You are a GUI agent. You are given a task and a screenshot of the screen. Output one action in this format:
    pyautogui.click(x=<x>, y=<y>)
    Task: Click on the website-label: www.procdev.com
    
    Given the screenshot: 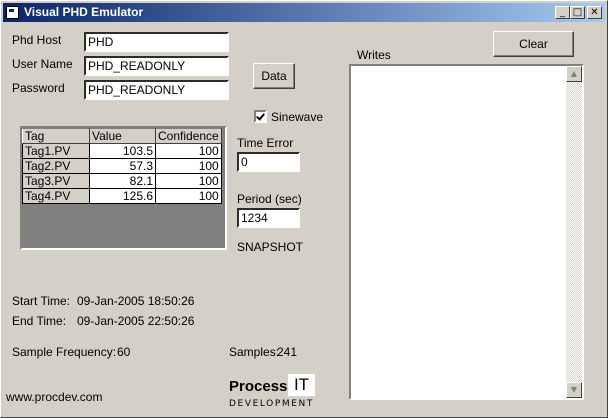 What is the action you would take?
    pyautogui.click(x=54, y=397)
    